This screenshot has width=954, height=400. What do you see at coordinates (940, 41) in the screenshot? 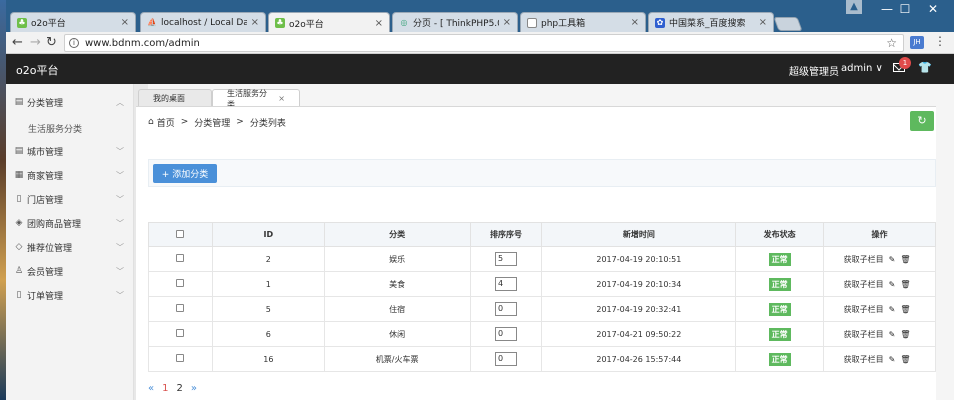
I see `menu-dots-icon: ⋮` at bounding box center [940, 41].